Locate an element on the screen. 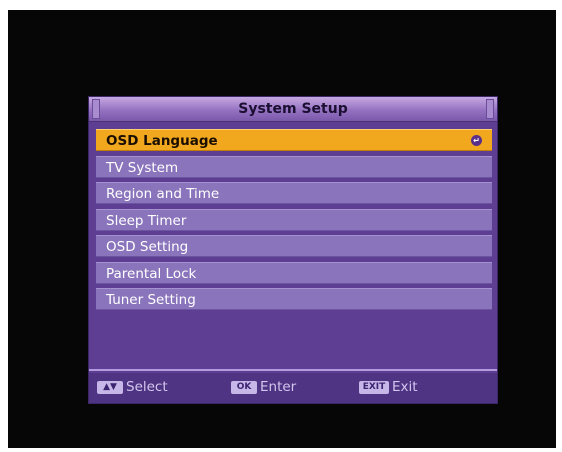 The height and width of the screenshot is (452, 562). menu-item-label: Region and Time is located at coordinates (163, 194).